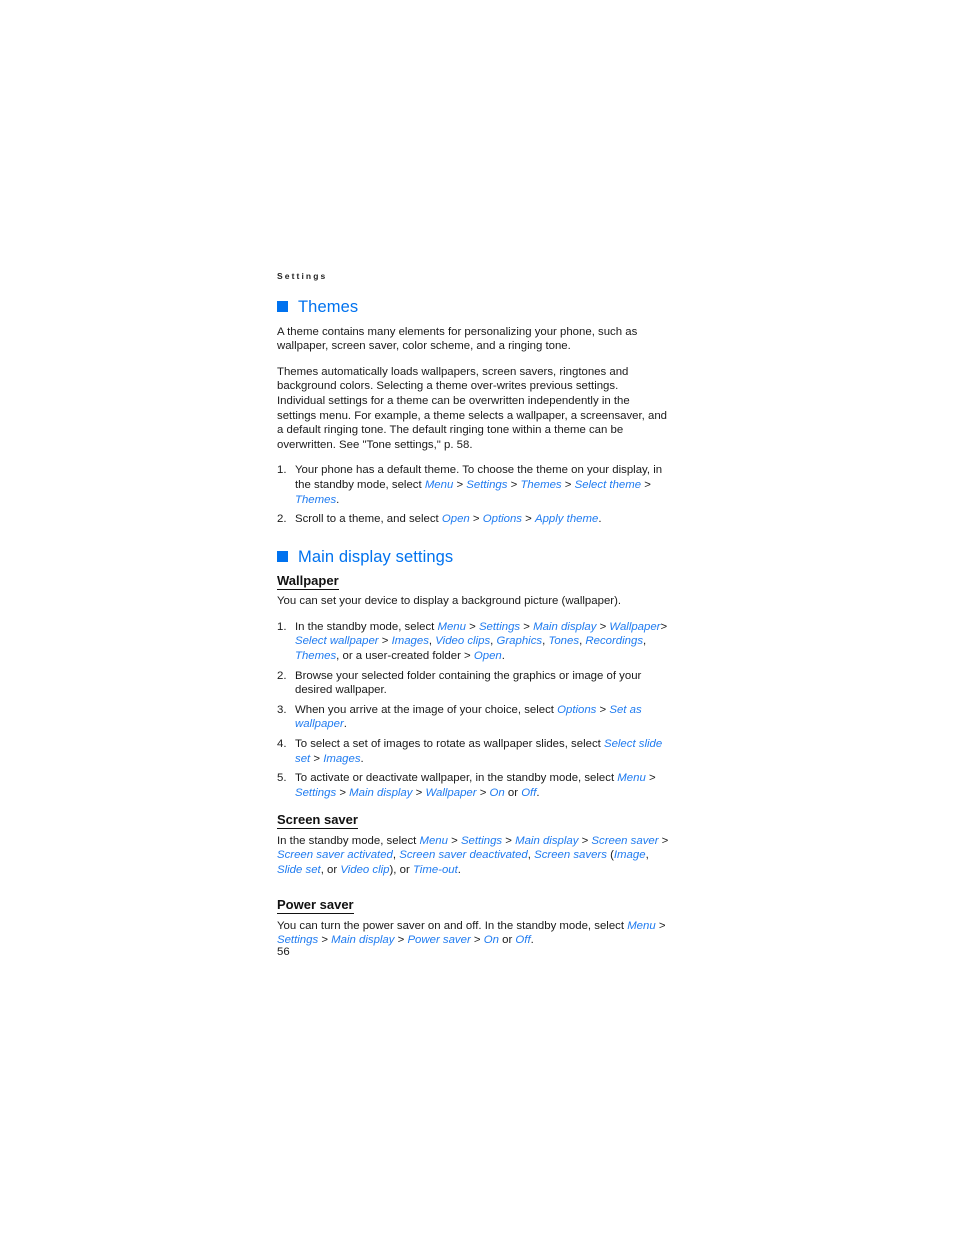  Describe the element at coordinates (365, 869) in the screenshot. I see `menu-item: Video clip` at that location.